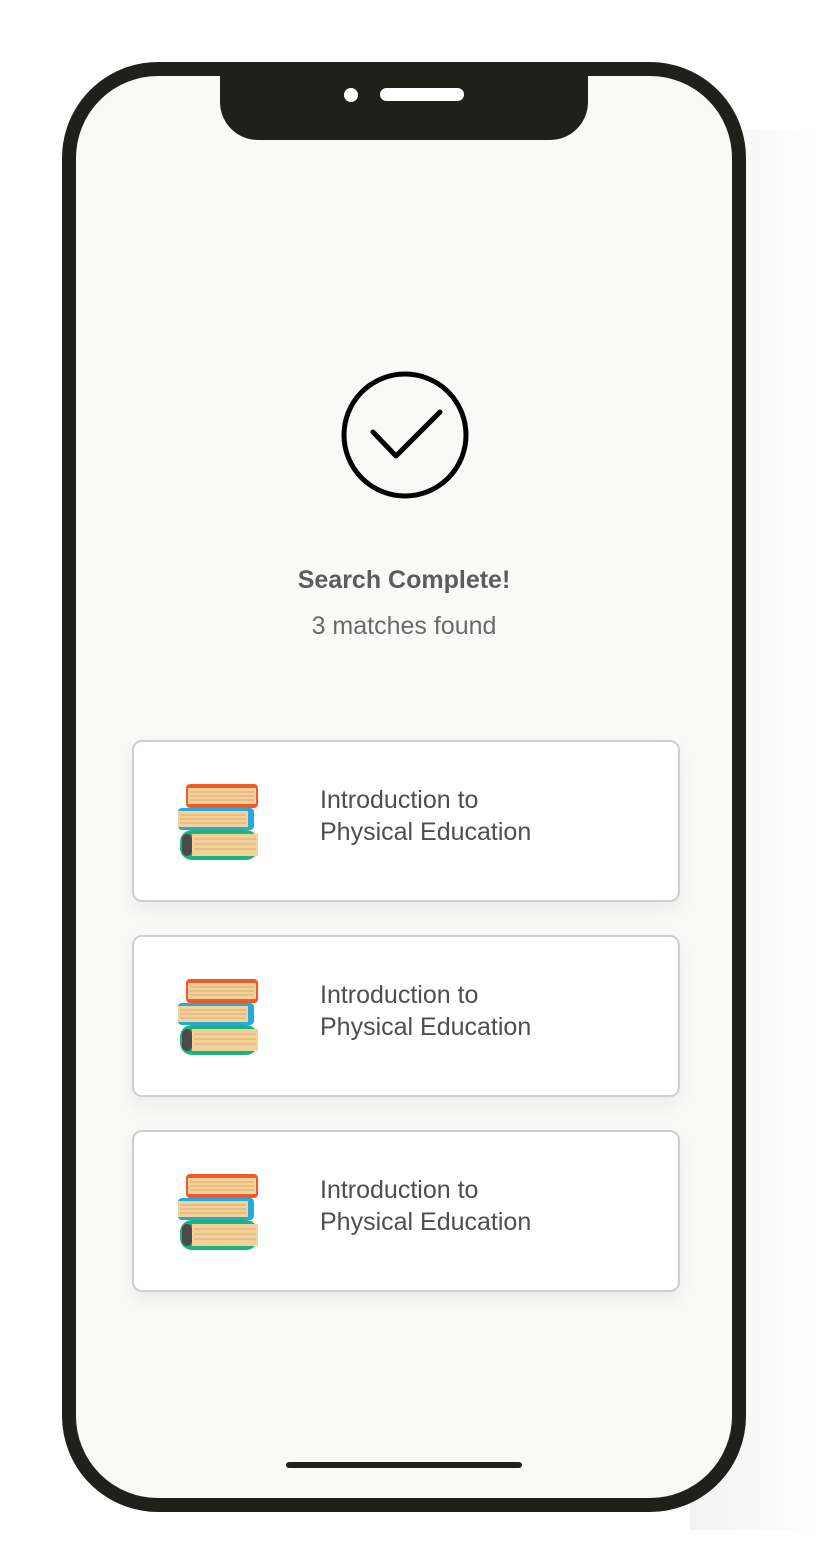 The height and width of the screenshot is (1556, 820). Describe the element at coordinates (404, 1465) in the screenshot. I see `home-indicator` at that location.